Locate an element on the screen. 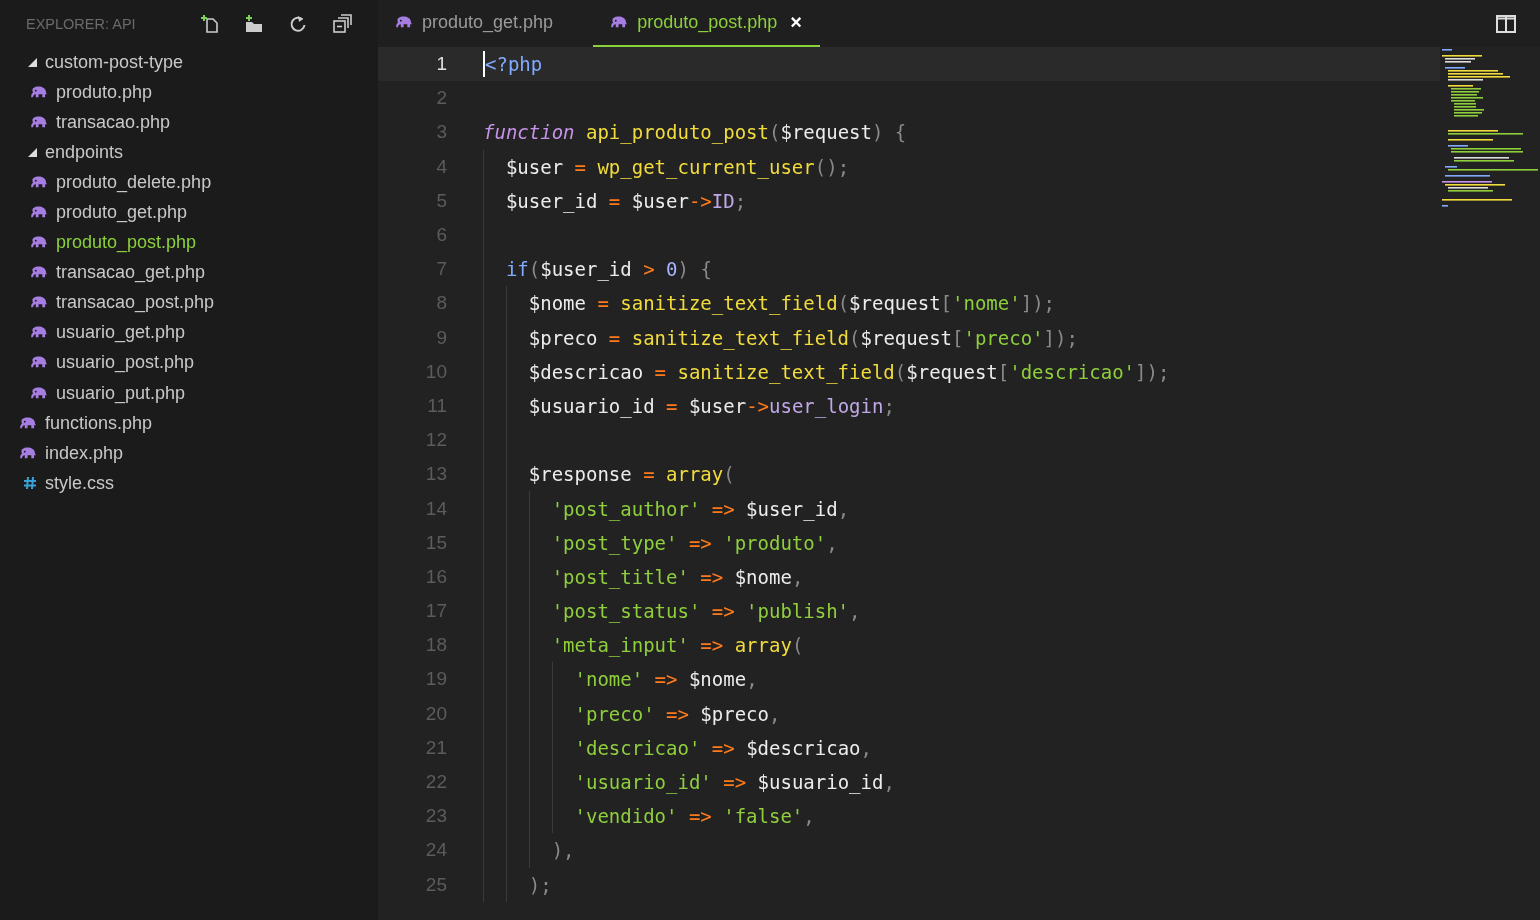  text-cursor is located at coordinates (484, 64).